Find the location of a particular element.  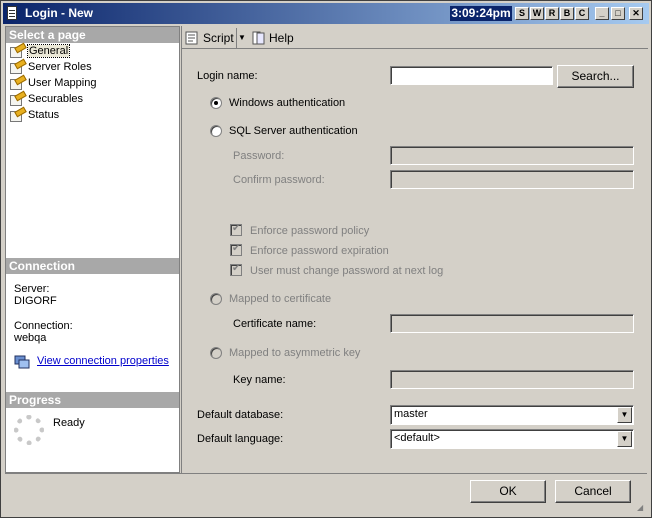

script-label: Script is located at coordinates (218, 38).